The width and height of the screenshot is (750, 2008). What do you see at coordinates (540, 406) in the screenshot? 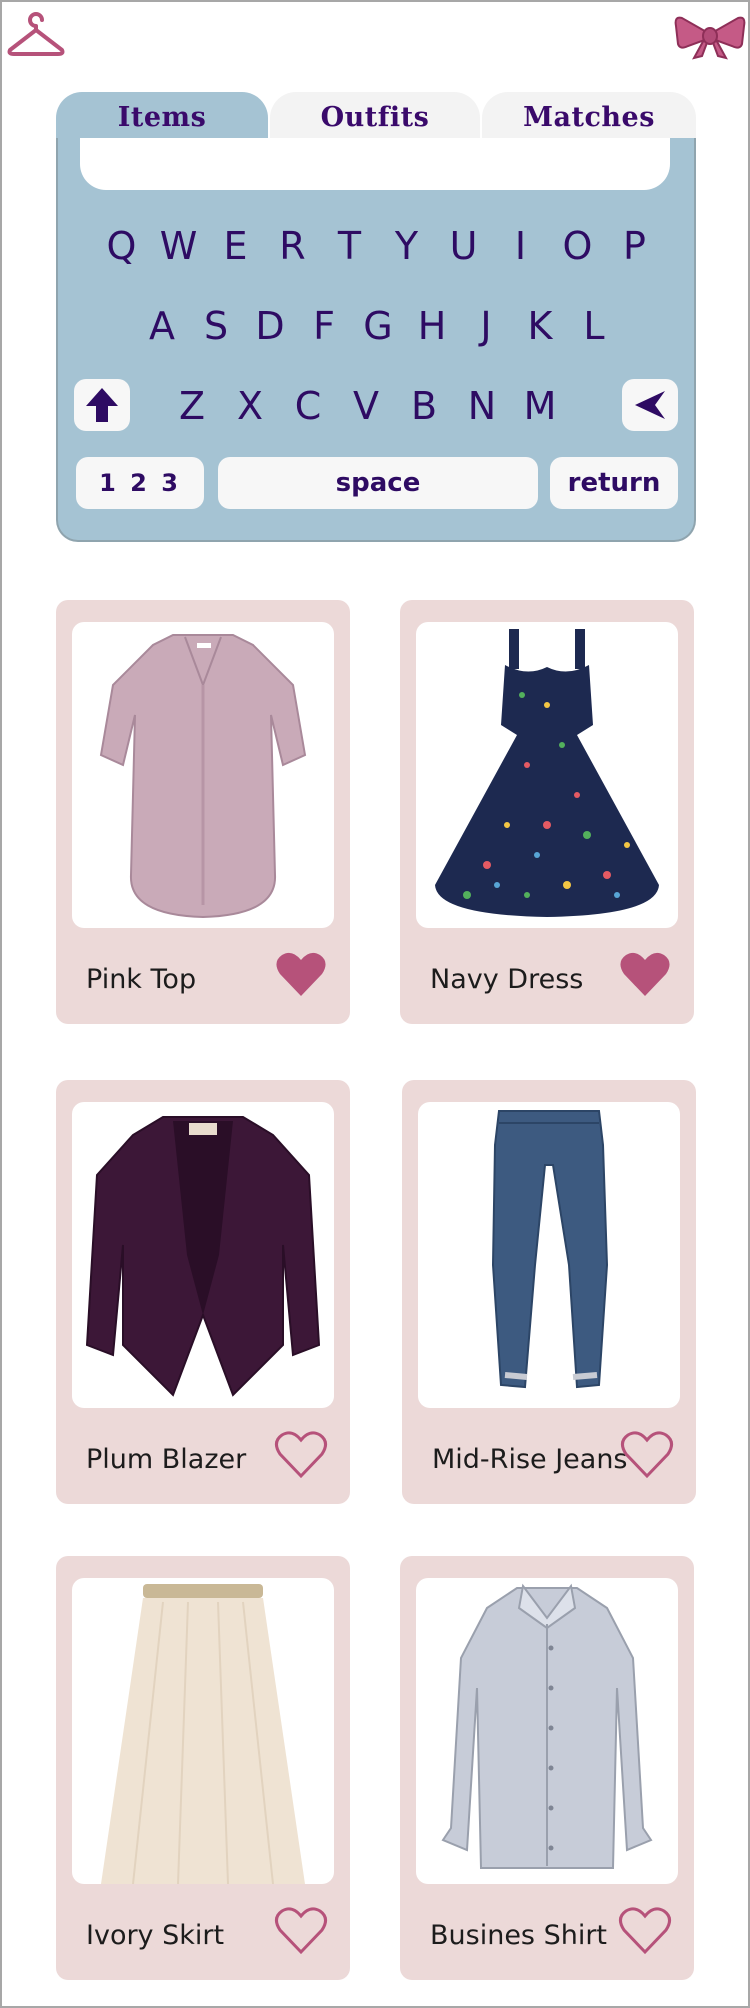
I see `key-m: M` at bounding box center [540, 406].